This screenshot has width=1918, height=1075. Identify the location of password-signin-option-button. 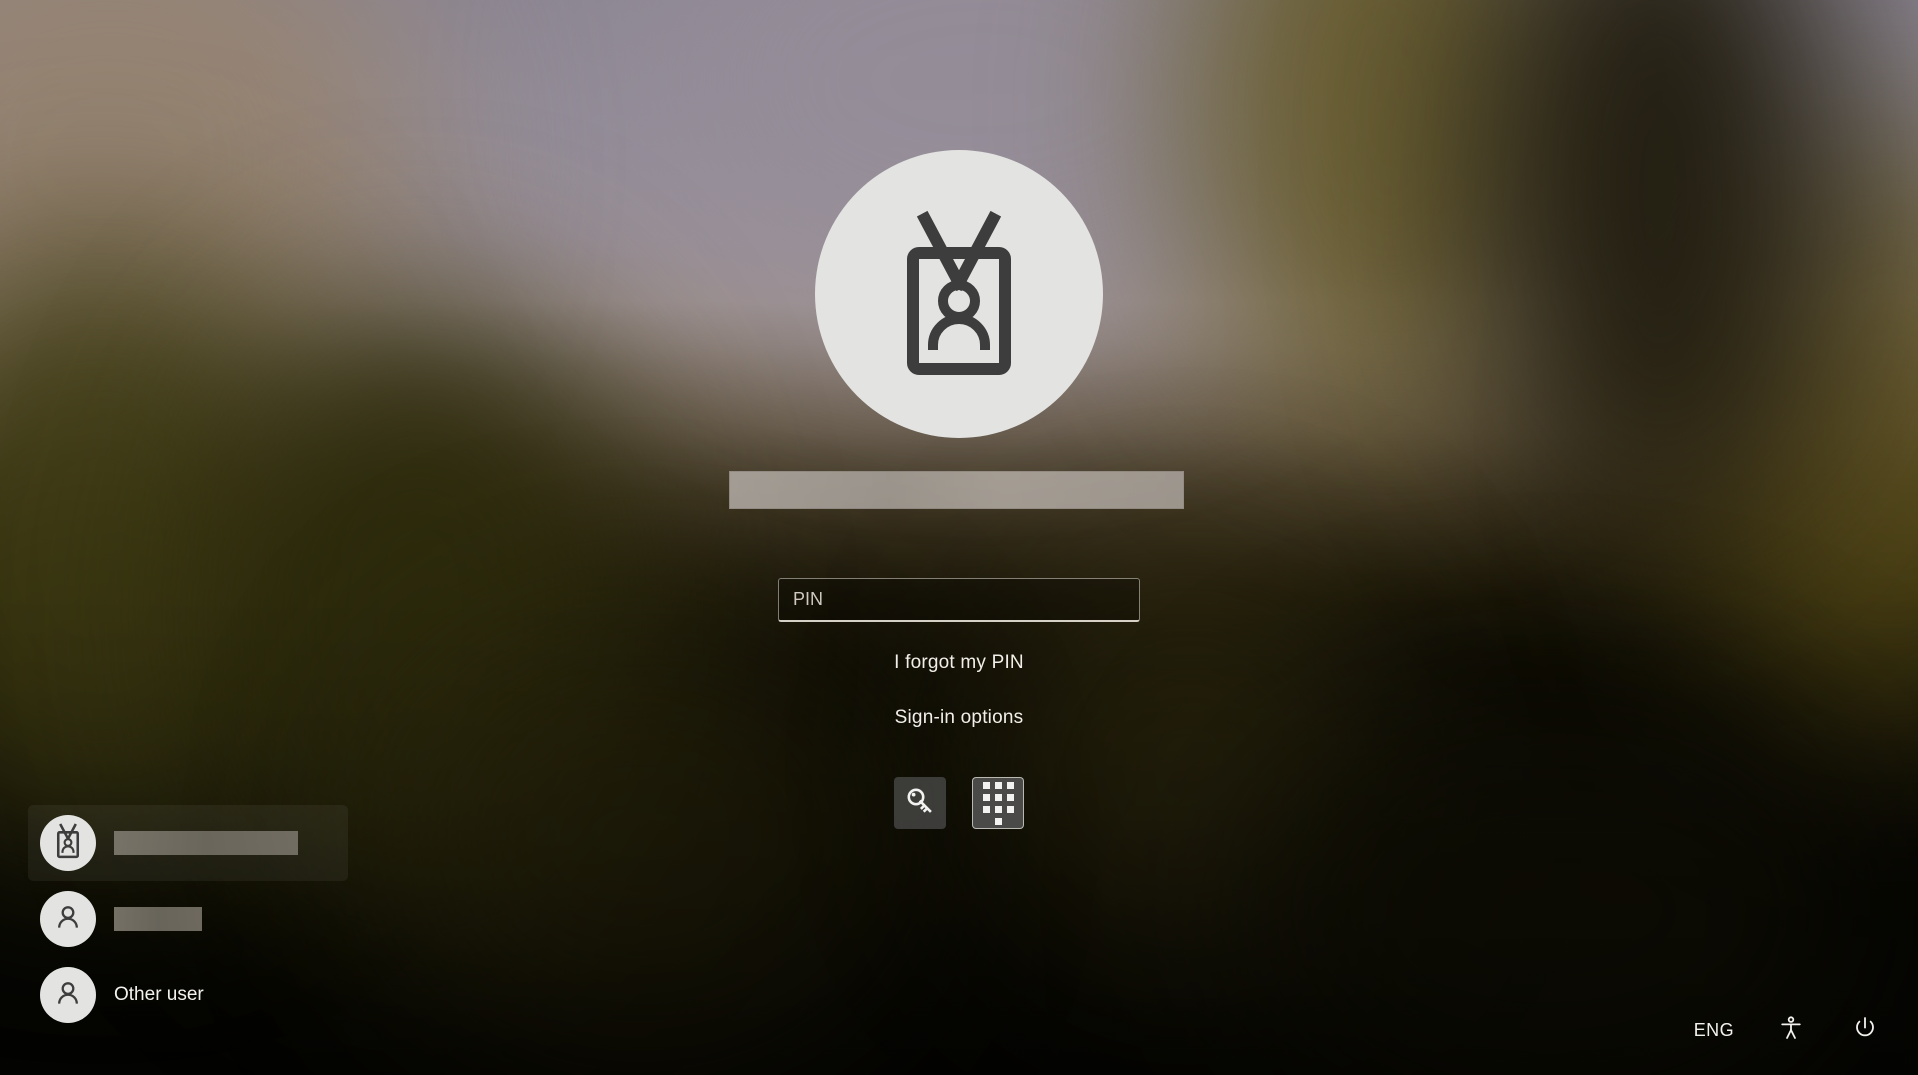
(920, 803).